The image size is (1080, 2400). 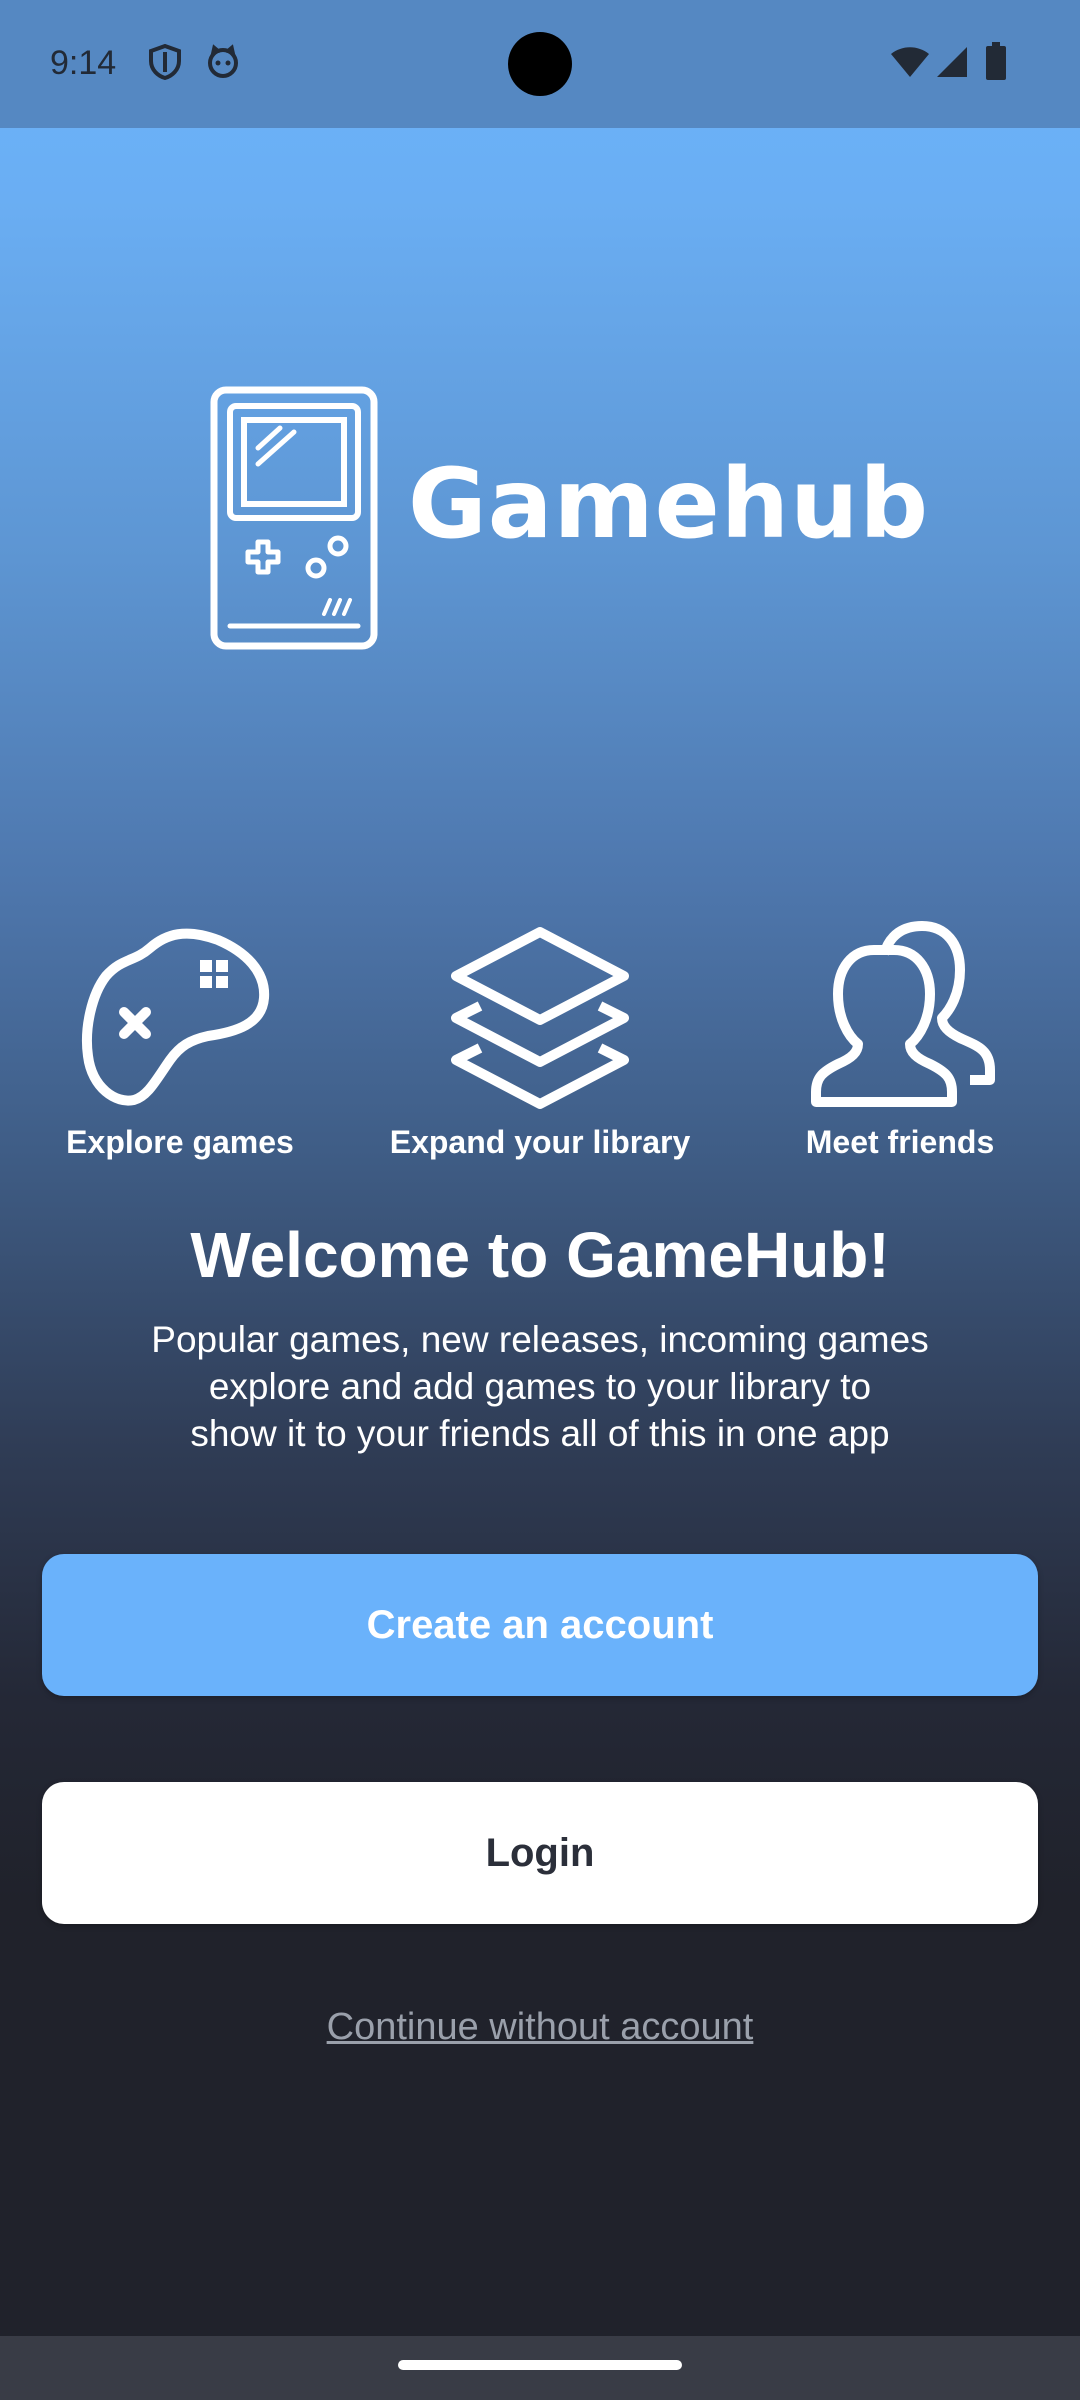 I want to click on users-icon, so click(x=903, y=1014).